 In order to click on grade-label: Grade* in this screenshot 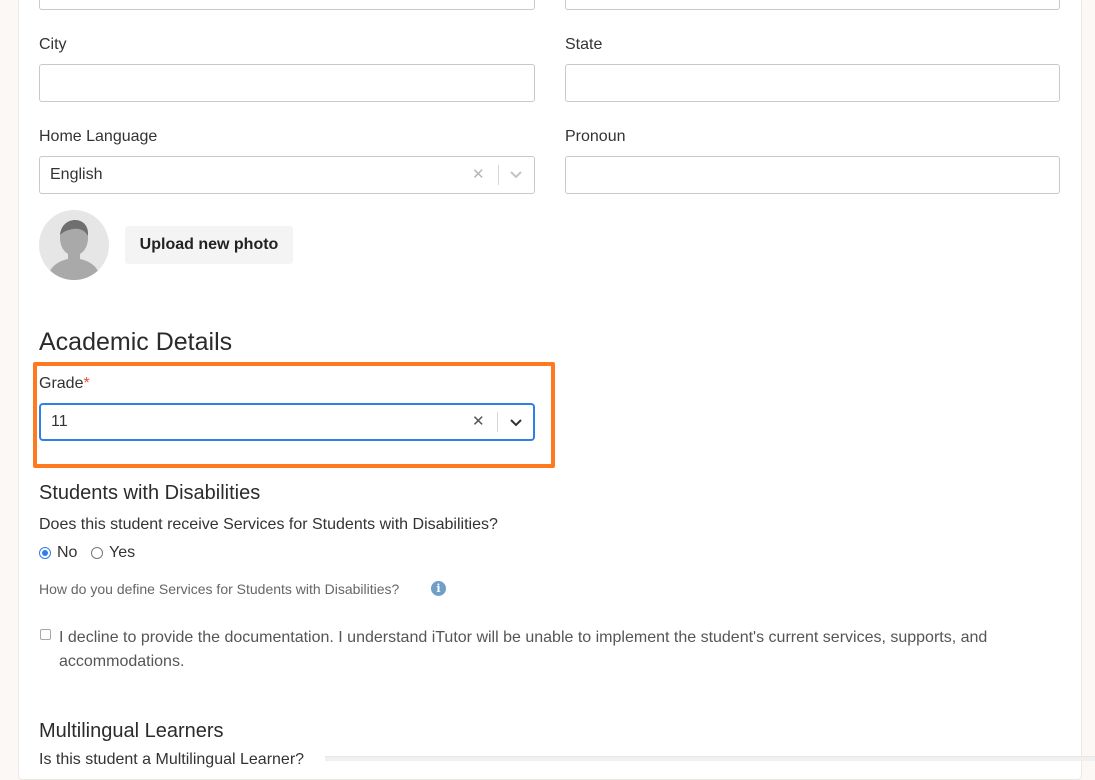, I will do `click(64, 384)`.